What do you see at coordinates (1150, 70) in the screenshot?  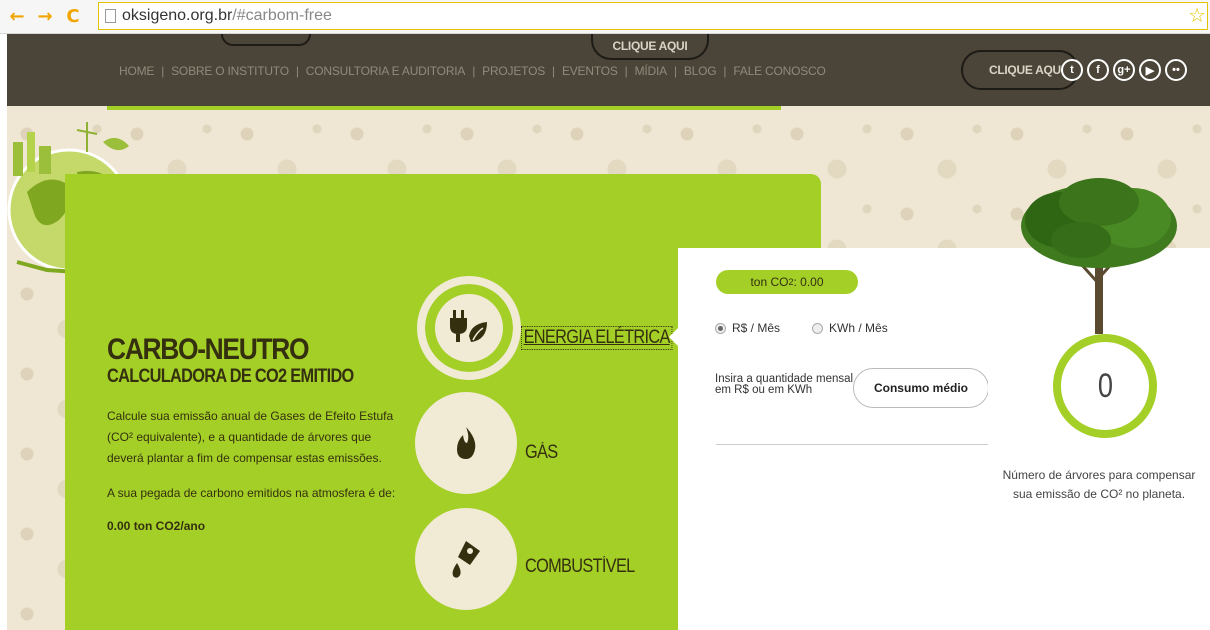 I see `youtube-icon: ▶` at bounding box center [1150, 70].